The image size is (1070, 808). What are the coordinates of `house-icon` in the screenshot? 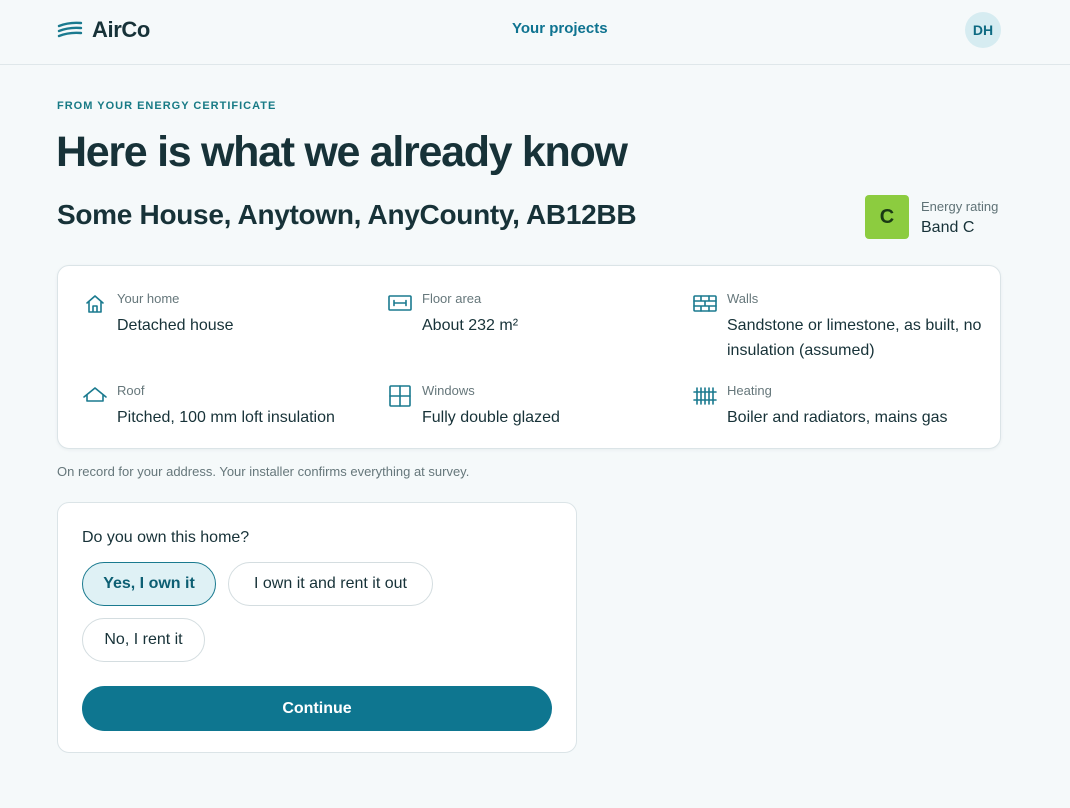 It's located at (95, 304).